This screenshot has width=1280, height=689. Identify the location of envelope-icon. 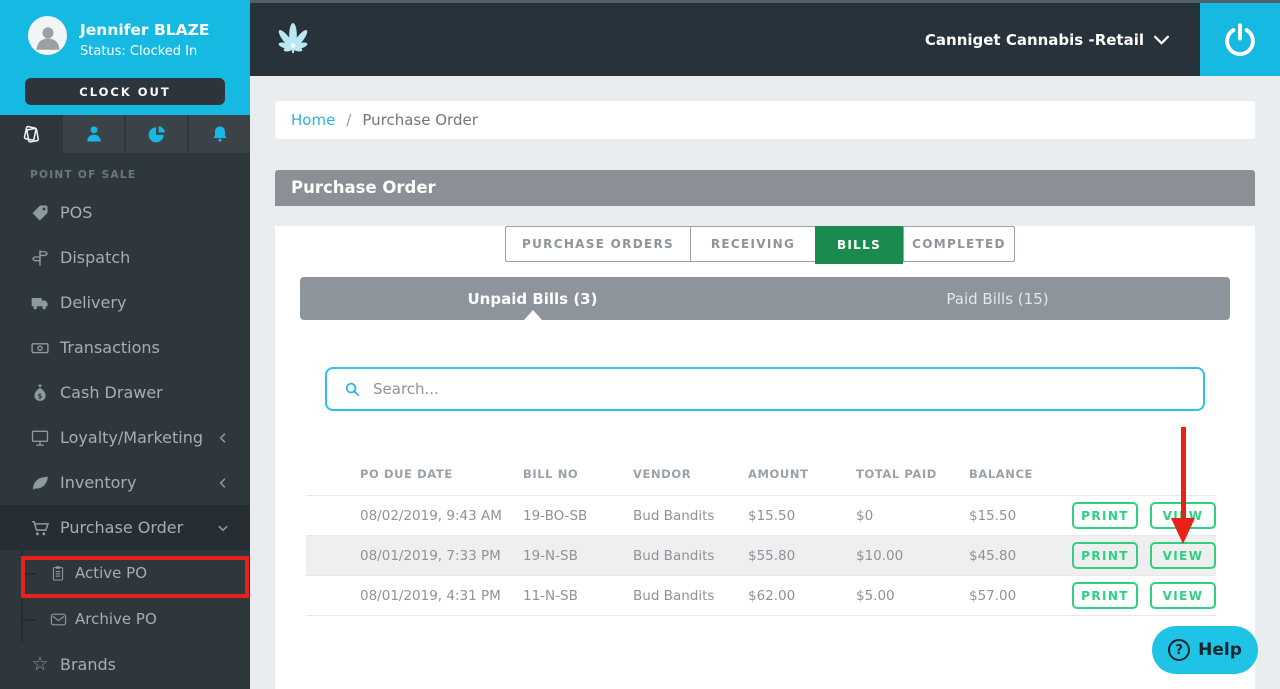
(58, 619).